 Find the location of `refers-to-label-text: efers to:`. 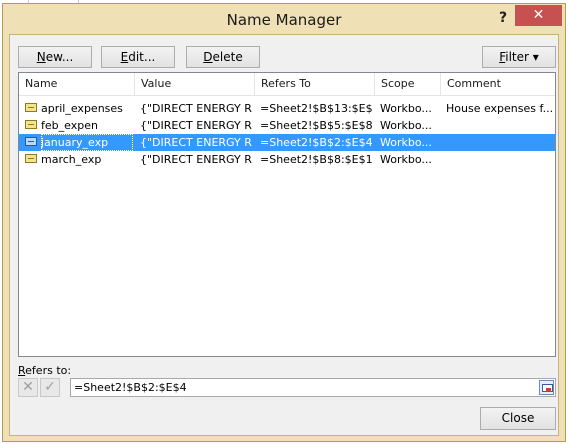

refers-to-label-text: efers to: is located at coordinates (48, 370).